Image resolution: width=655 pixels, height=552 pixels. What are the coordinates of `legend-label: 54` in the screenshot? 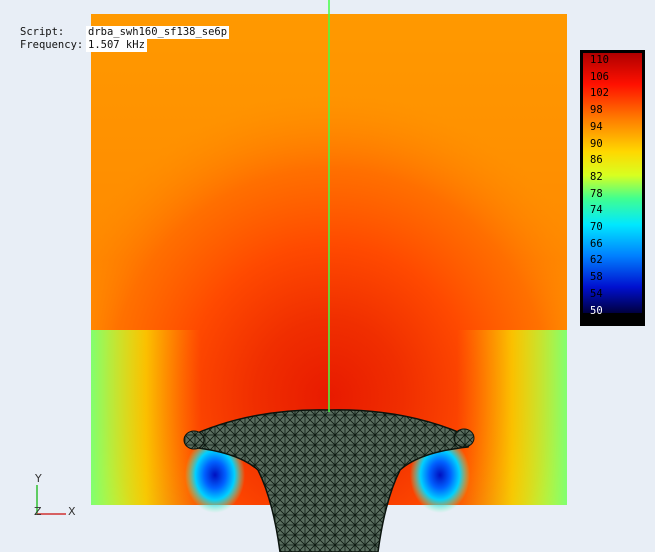 It's located at (596, 293).